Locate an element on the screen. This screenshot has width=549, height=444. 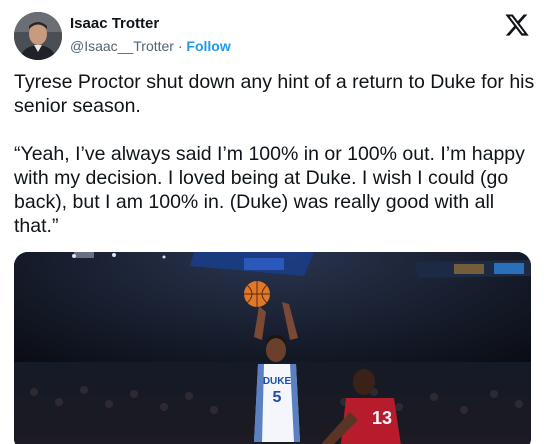
jersey-defender-number: 13 is located at coordinates (382, 418).